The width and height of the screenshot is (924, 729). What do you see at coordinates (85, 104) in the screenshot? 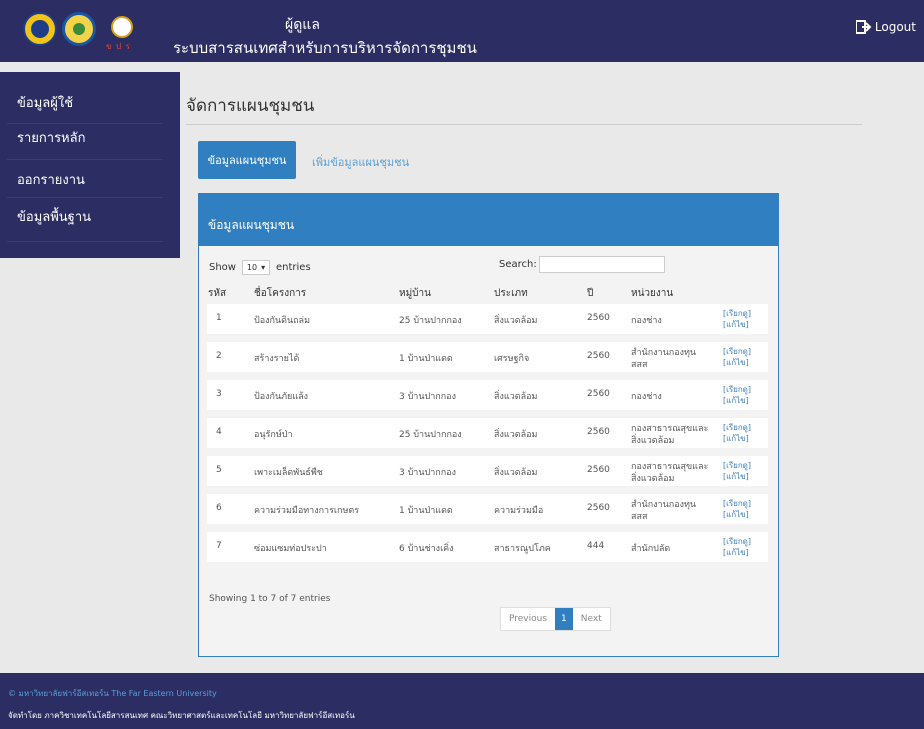
I see `sidebar-item-user-info: ข้อมูลผู้ใช้` at bounding box center [85, 104].